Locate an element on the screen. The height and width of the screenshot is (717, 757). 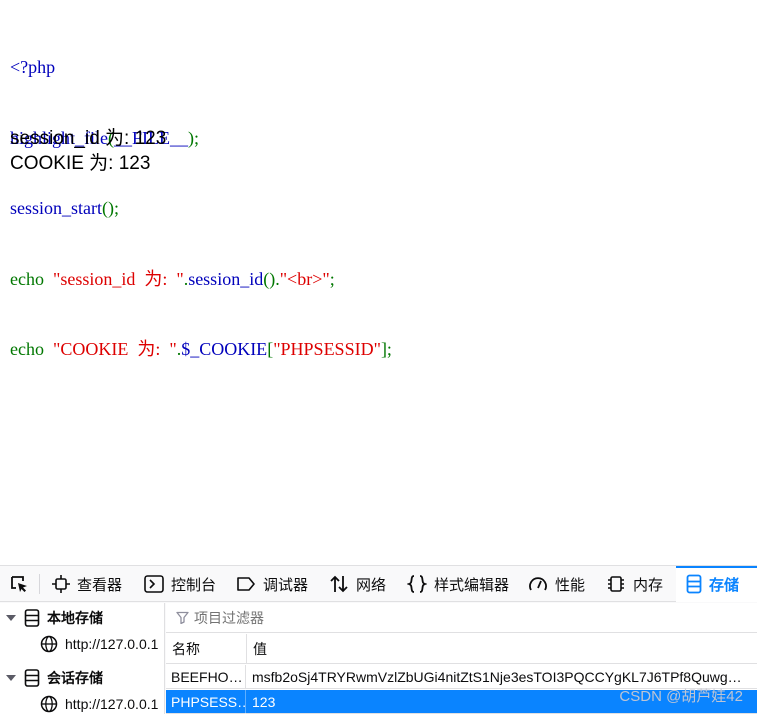
tree-session-origin: http://127.0.0.1 is located at coordinates (99, 704).